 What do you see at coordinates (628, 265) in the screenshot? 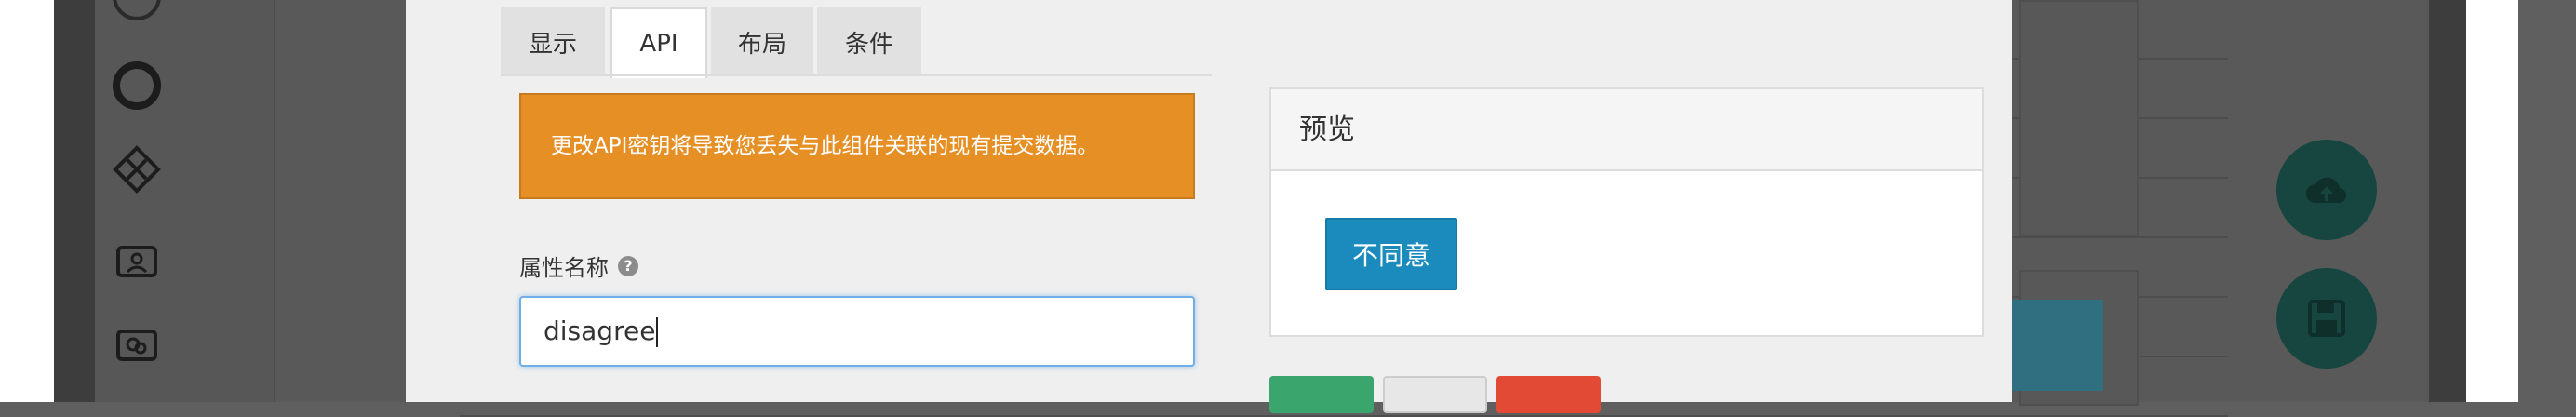
I see `question-circle-icon: ?` at bounding box center [628, 265].